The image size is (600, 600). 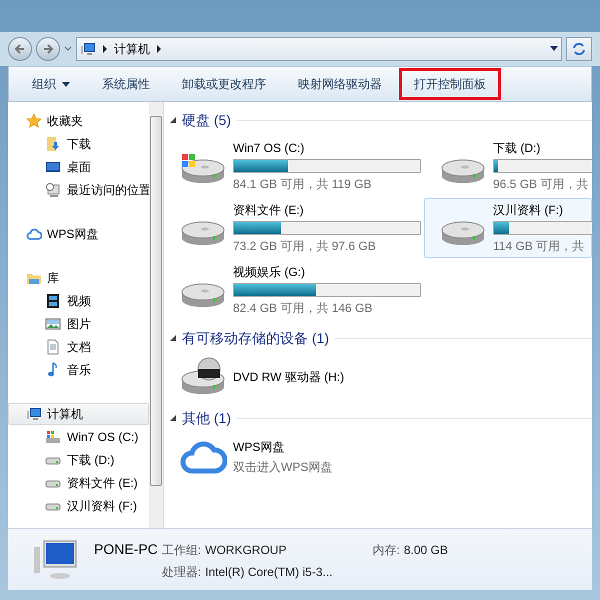 I want to click on toolbar-button: 组织, so click(x=51, y=84).